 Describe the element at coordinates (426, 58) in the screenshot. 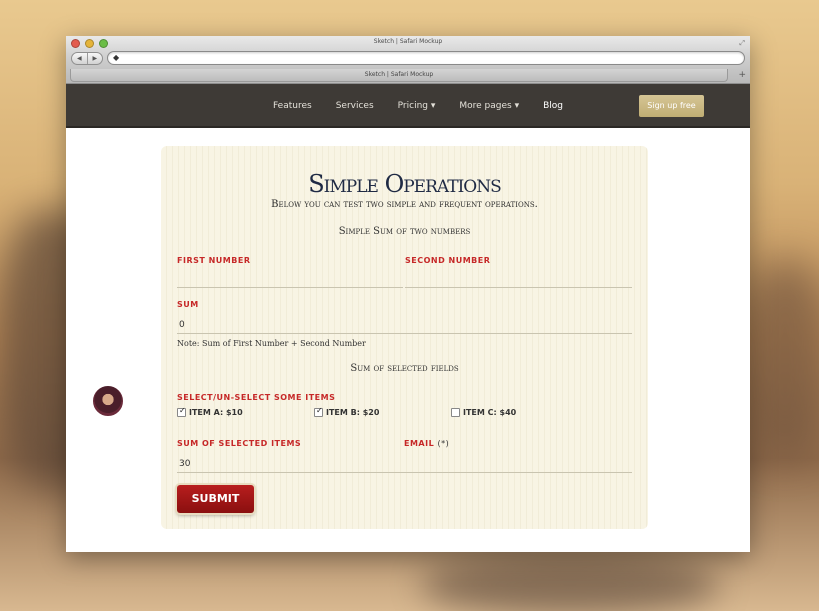

I see `url-bar: ◆` at that location.